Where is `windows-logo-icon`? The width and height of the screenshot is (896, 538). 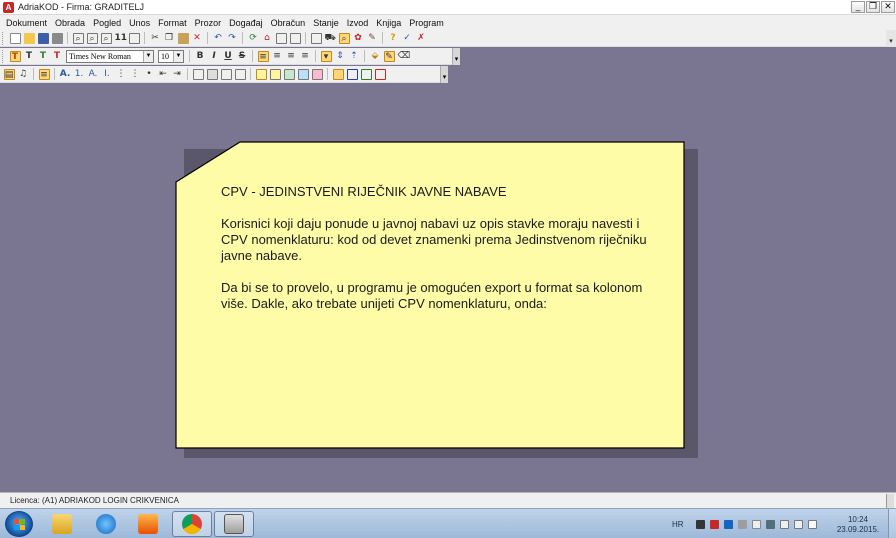 windows-logo-icon is located at coordinates (19, 524).